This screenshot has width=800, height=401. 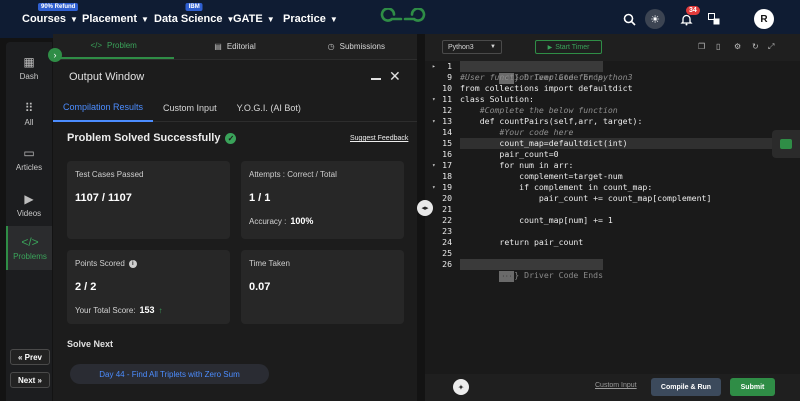 What do you see at coordinates (269, 108) in the screenshot?
I see `tab-yogi-ai-bot: Y.O.G.I. (AI Bot)` at bounding box center [269, 108].